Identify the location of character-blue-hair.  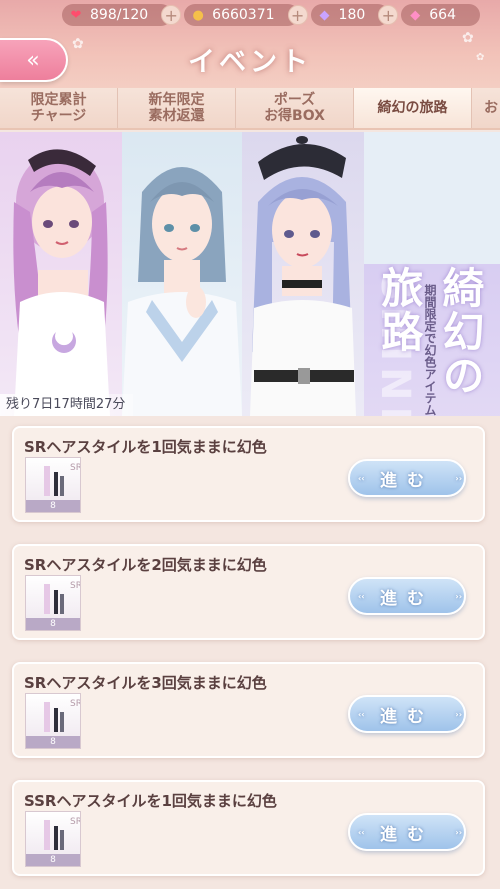
(182, 274).